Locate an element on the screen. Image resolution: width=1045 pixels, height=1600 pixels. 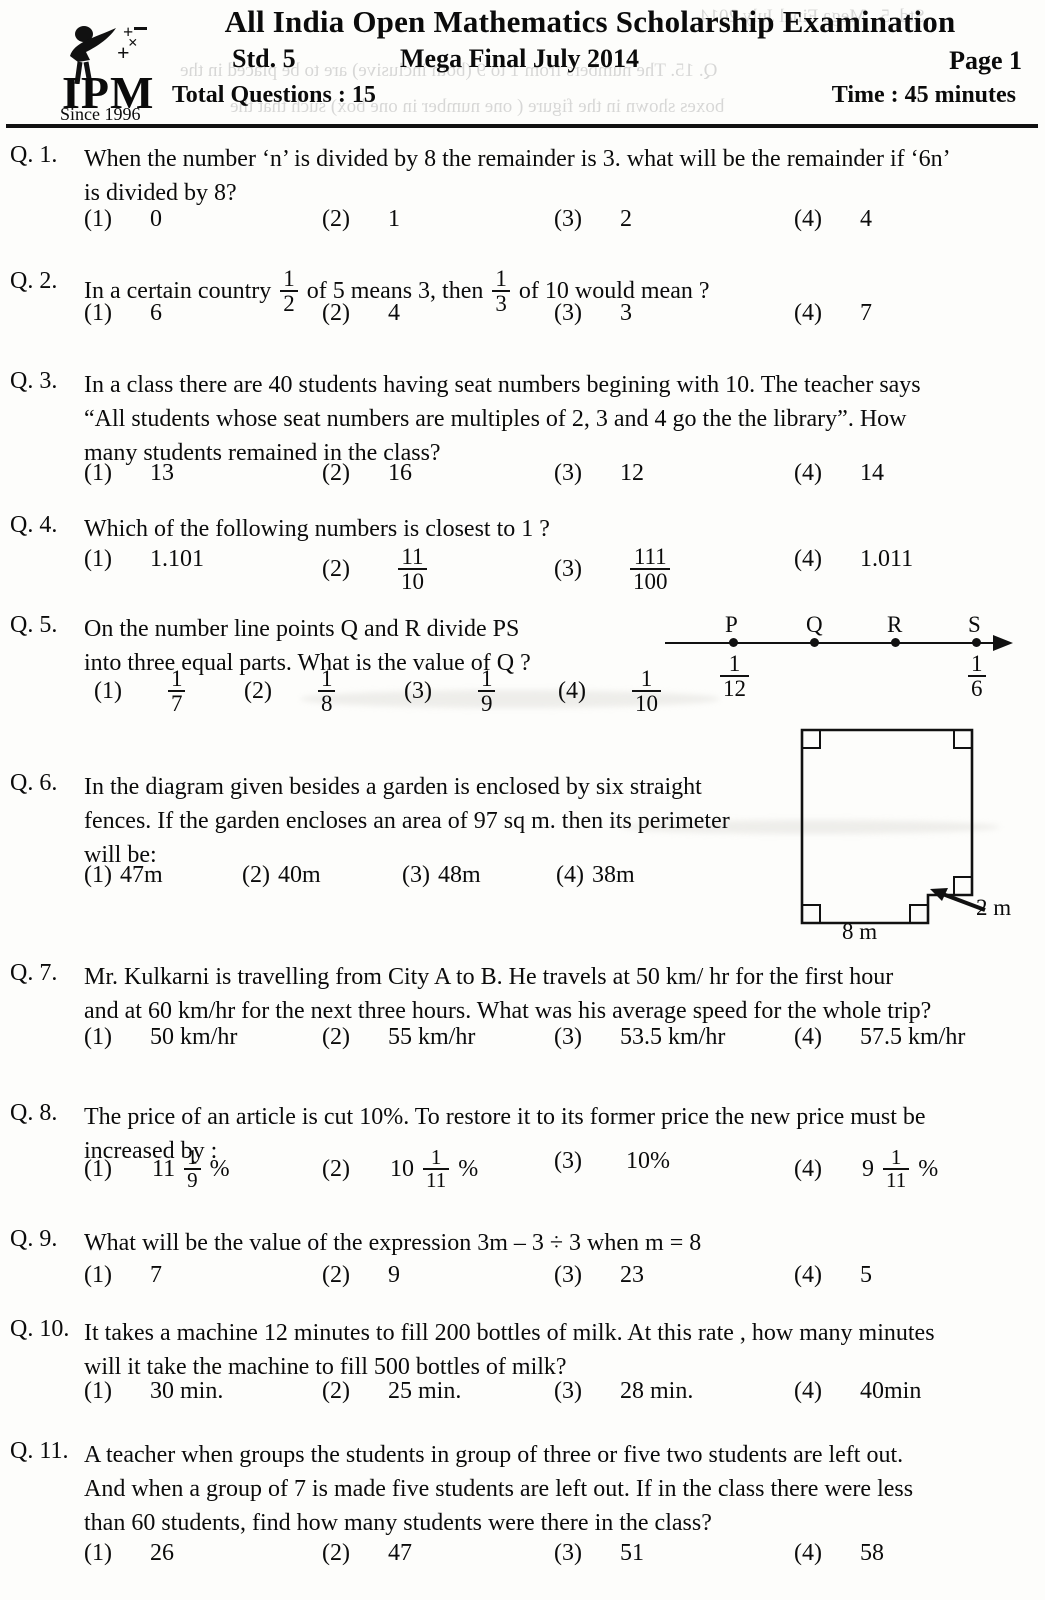
option-1: (1) 30 min. is located at coordinates (153, 1391).